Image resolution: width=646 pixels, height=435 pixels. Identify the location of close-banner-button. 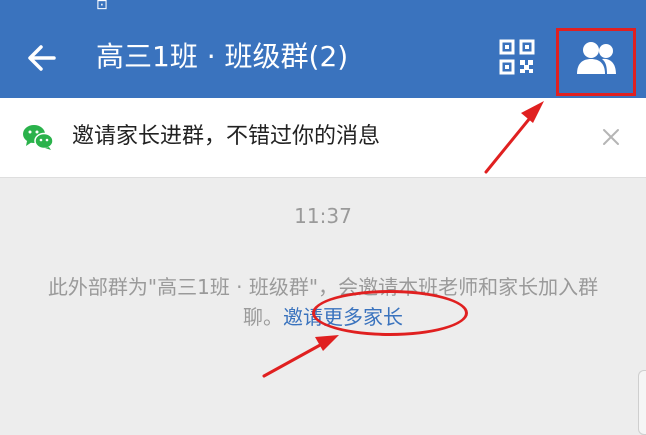
(611, 137).